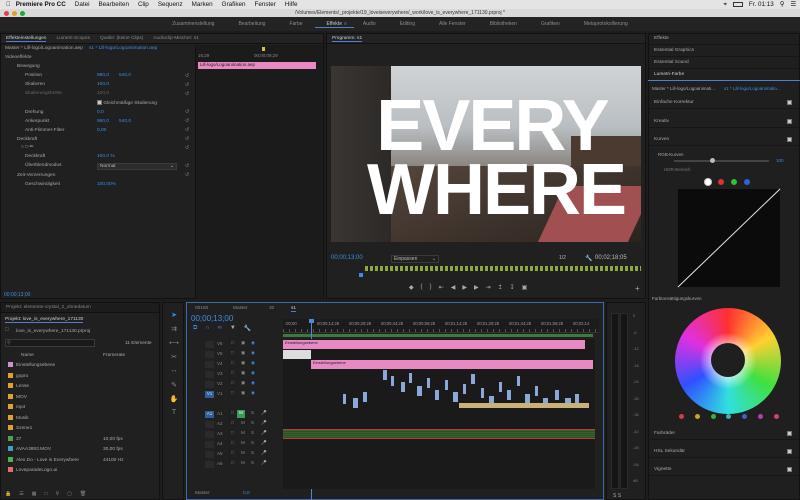 The width and height of the screenshot is (800, 500). I want to click on menu-fenster: Fenster, so click(264, 4).